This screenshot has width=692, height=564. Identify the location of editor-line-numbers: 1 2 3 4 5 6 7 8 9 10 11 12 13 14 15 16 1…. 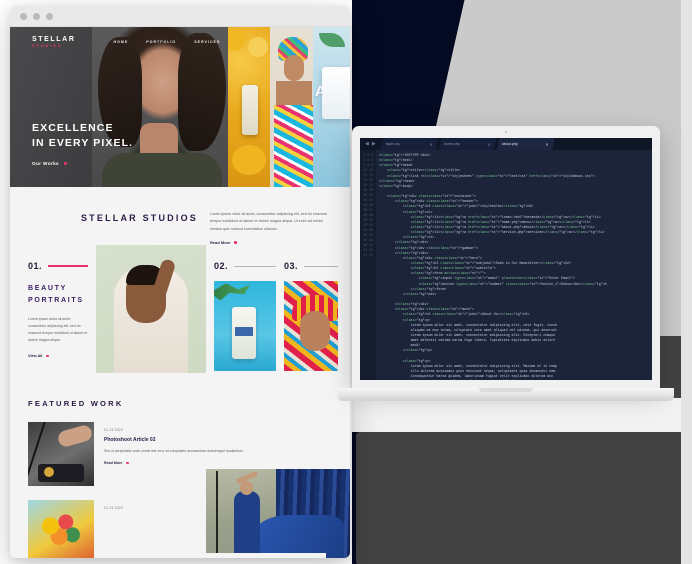
(368, 265).